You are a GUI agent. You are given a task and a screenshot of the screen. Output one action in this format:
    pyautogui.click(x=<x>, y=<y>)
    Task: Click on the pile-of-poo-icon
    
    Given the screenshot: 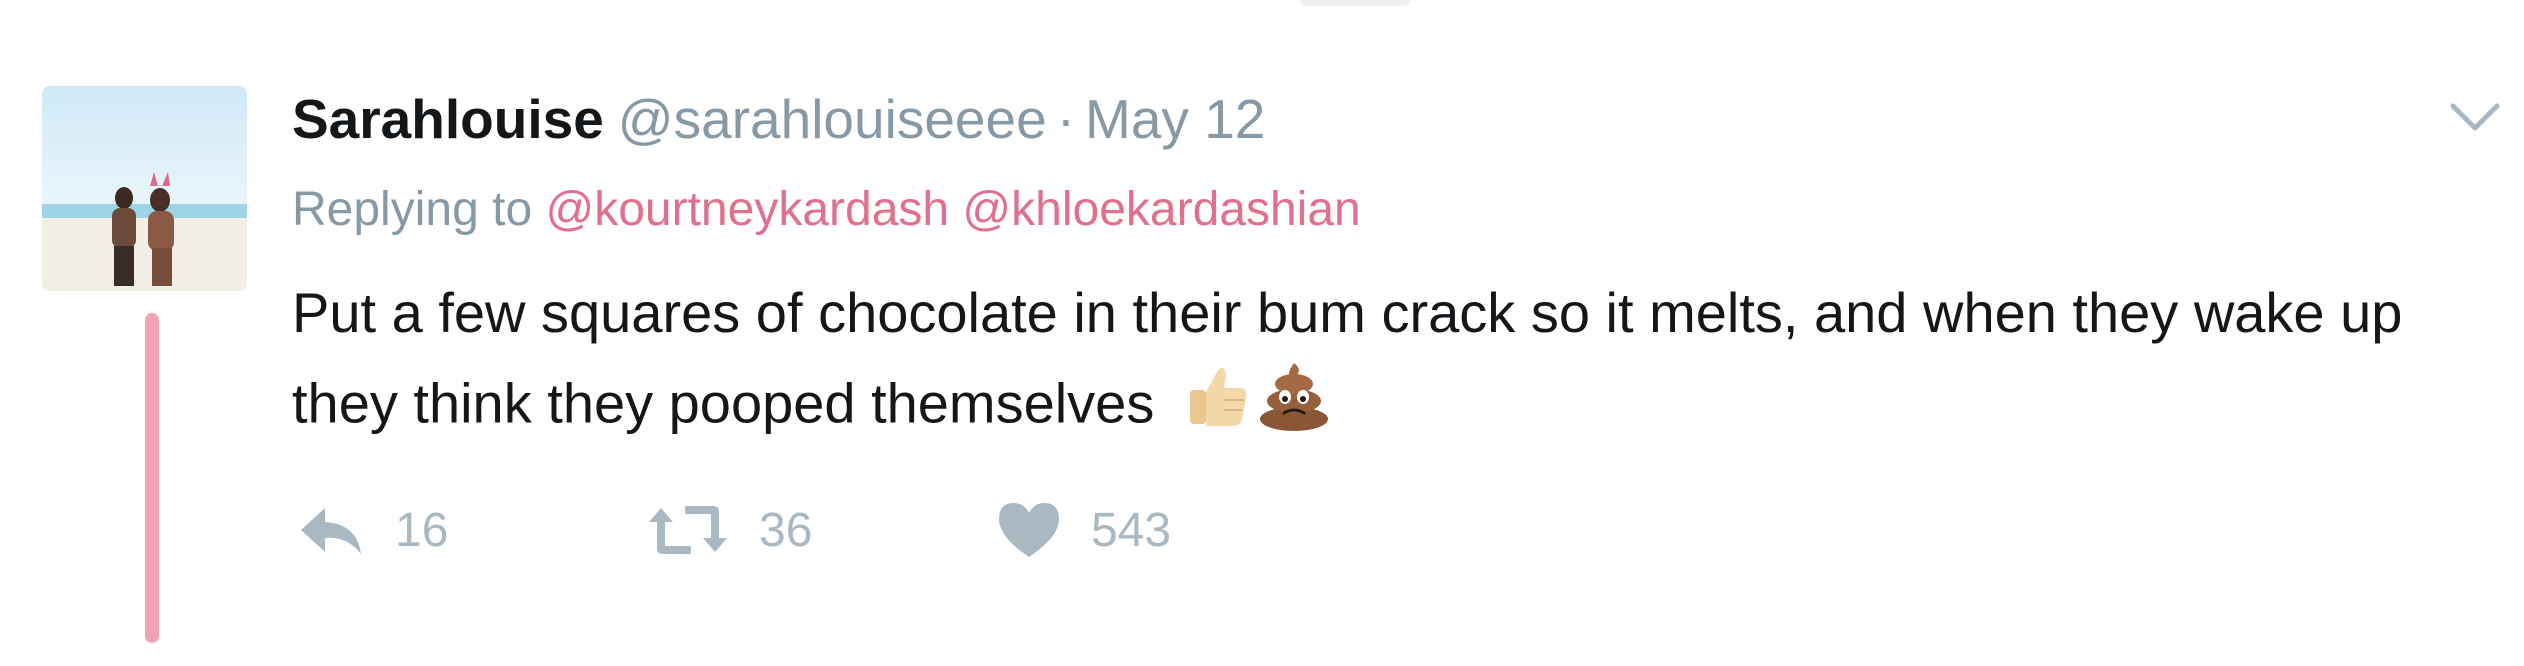 What is the action you would take?
    pyautogui.click(x=1294, y=407)
    